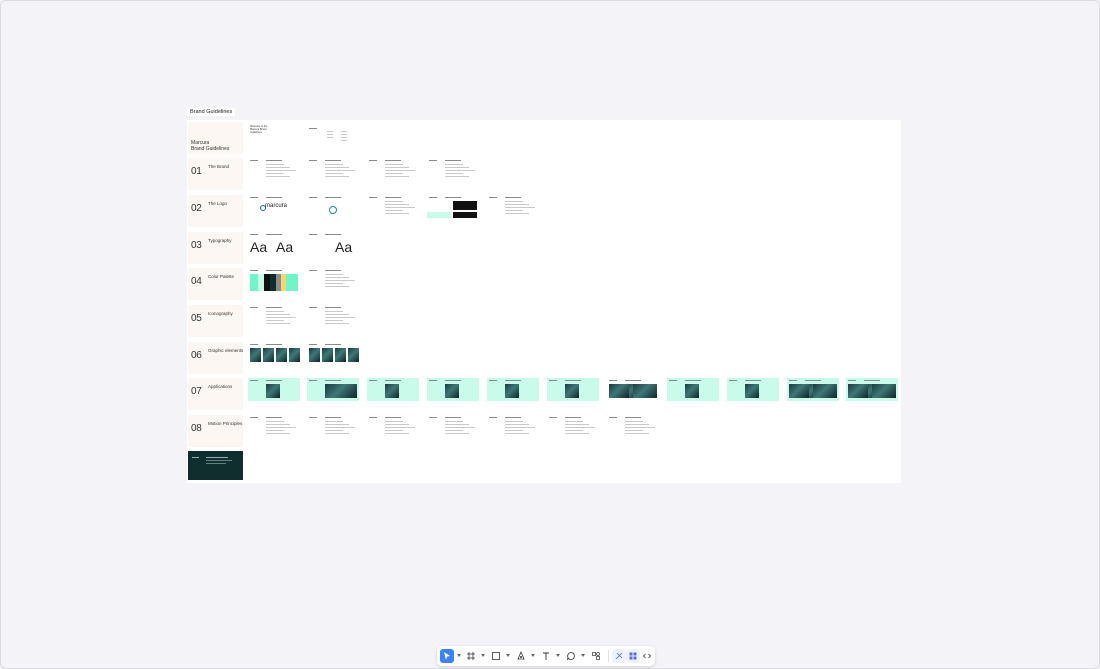 The width and height of the screenshot is (1100, 669). What do you see at coordinates (333, 243) in the screenshot?
I see `section-3-slide-2: Aa` at bounding box center [333, 243].